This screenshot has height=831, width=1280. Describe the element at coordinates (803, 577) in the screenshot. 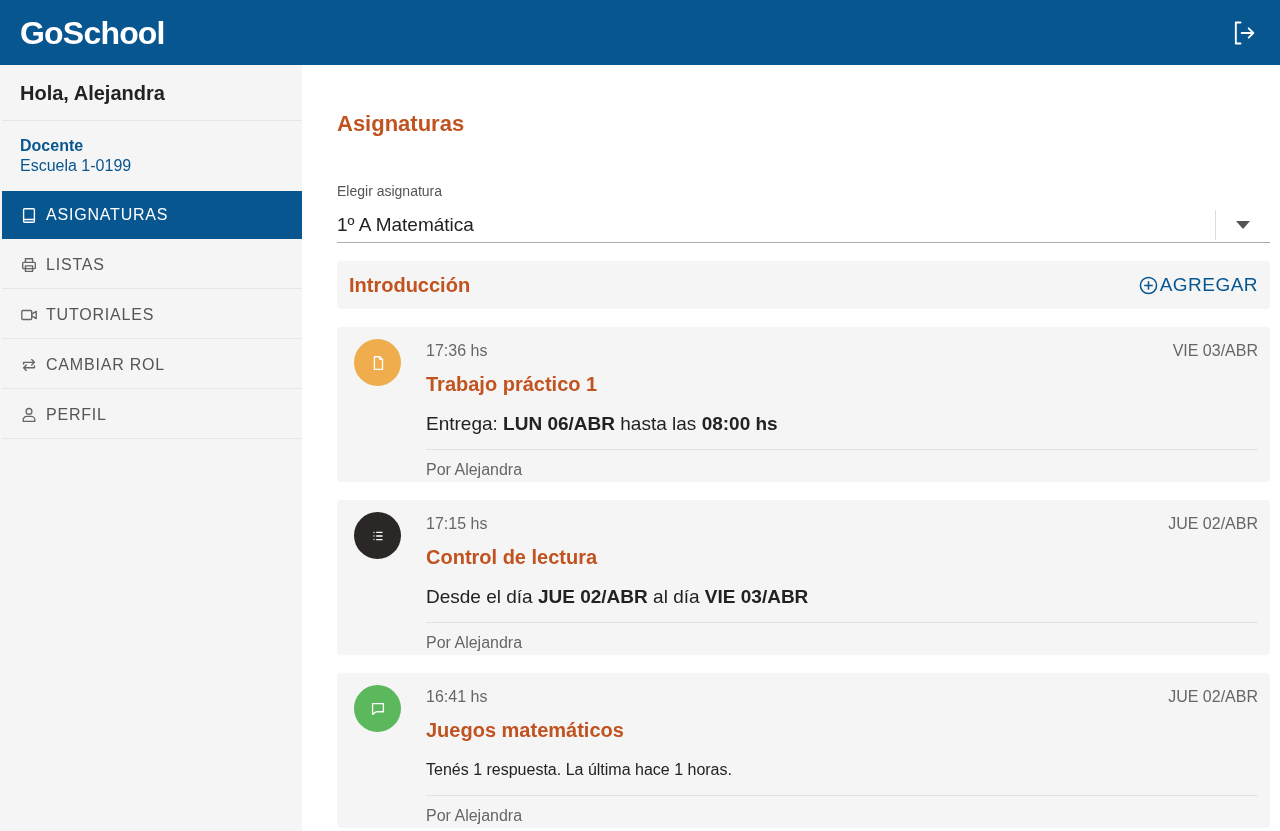

I see `post-card: 17:15 hs JUE 02/ABR Control de lectura Desde el día JUE 02/ABR al día VIE 03/ABR Por Alejandra` at that location.